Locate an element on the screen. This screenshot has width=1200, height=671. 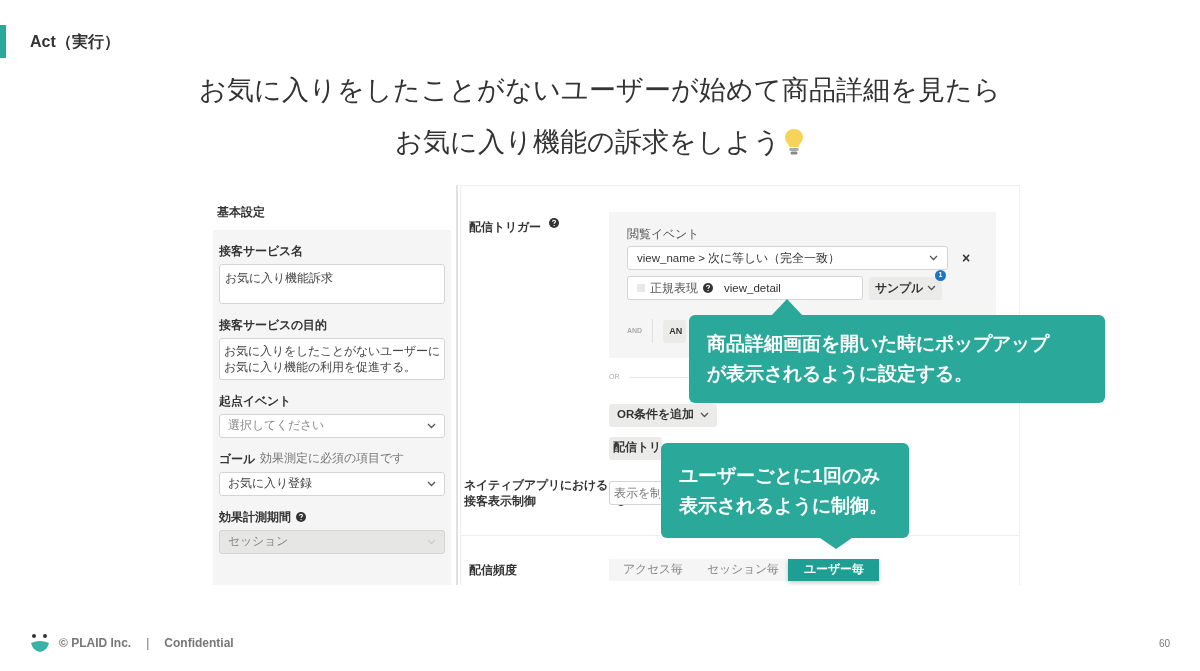
logo-icon is located at coordinates (40, 643).